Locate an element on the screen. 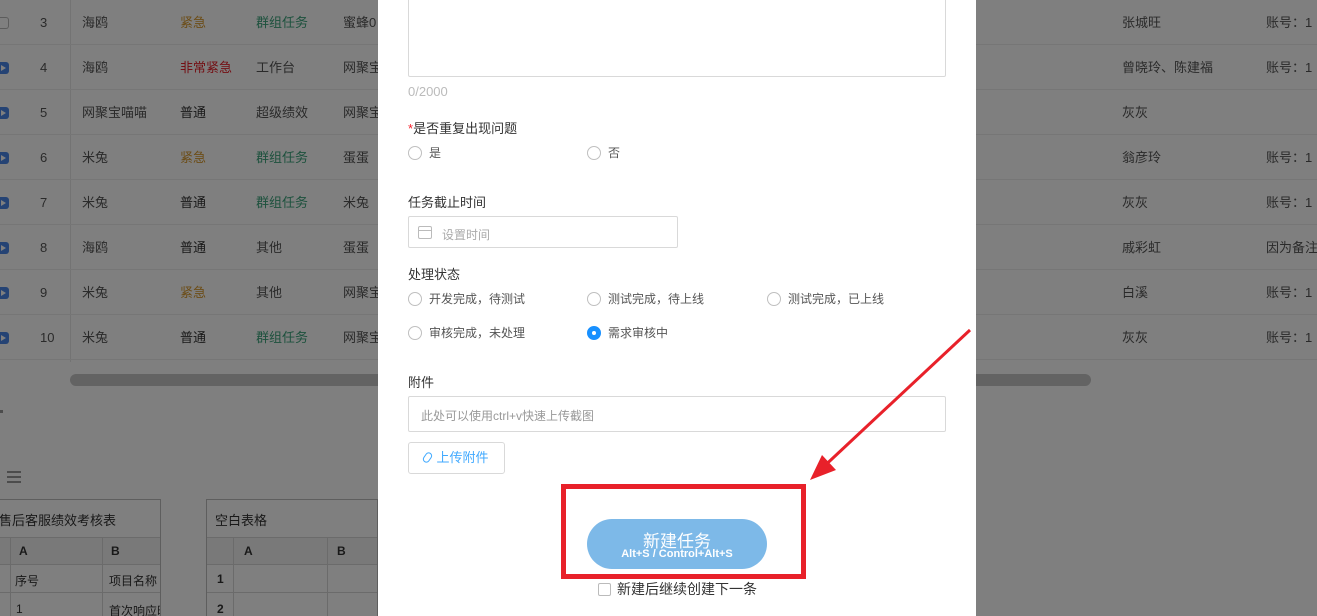 The width and height of the screenshot is (1317, 616). char-counter: 0/2000 is located at coordinates (428, 91).